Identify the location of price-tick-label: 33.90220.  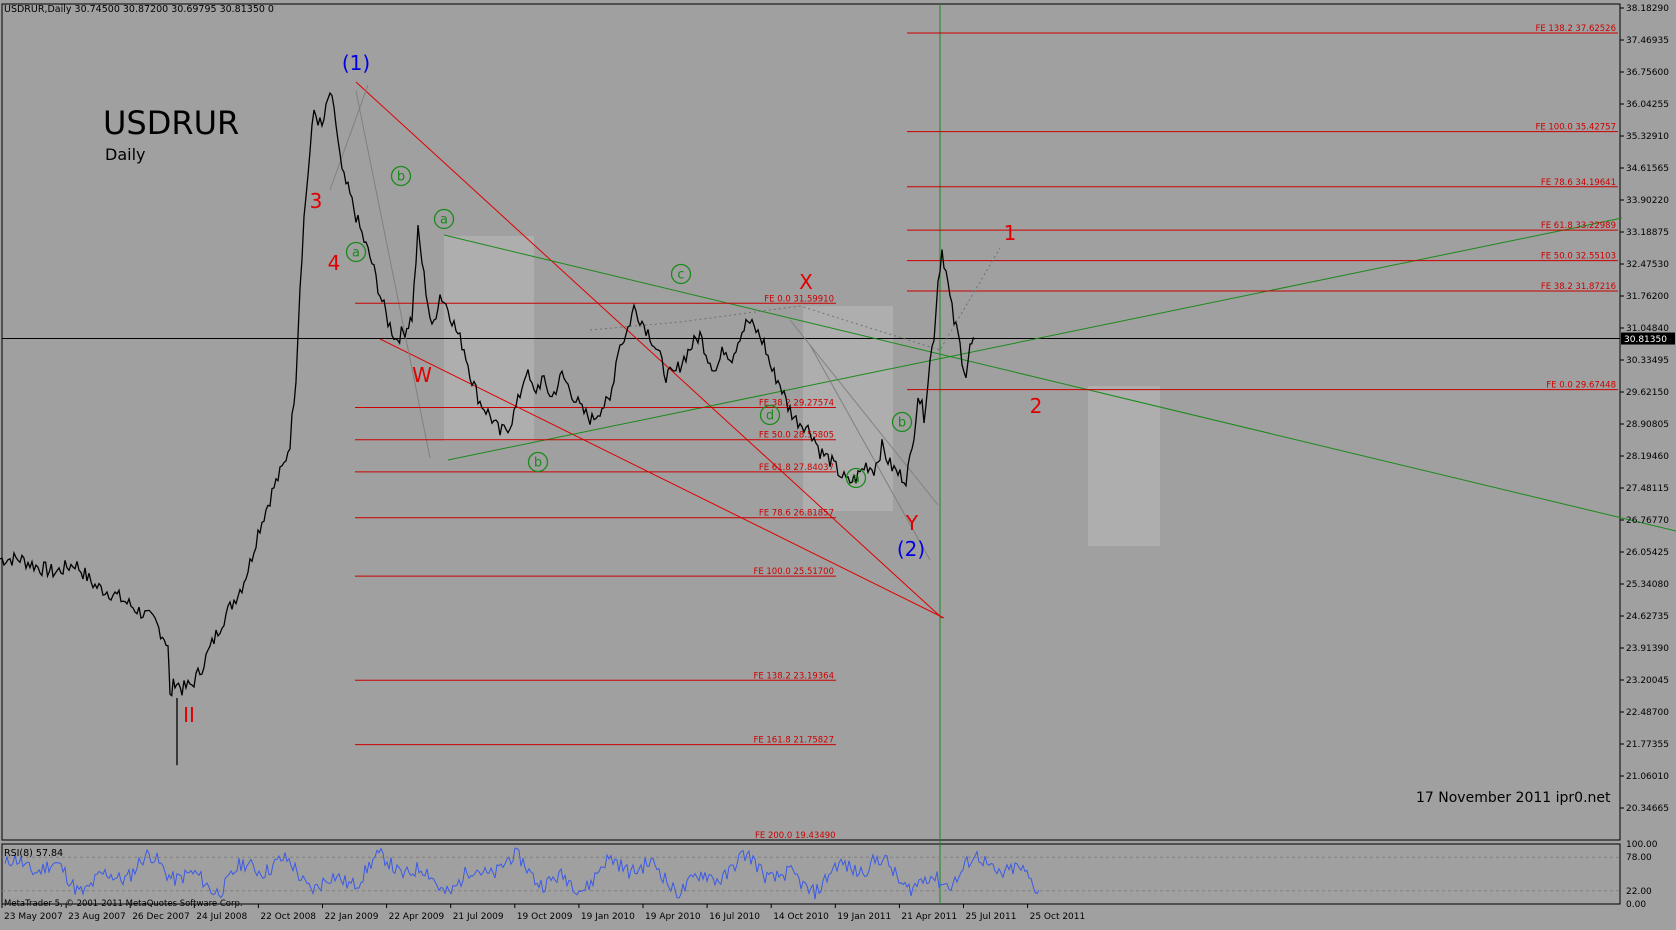
(1647, 201).